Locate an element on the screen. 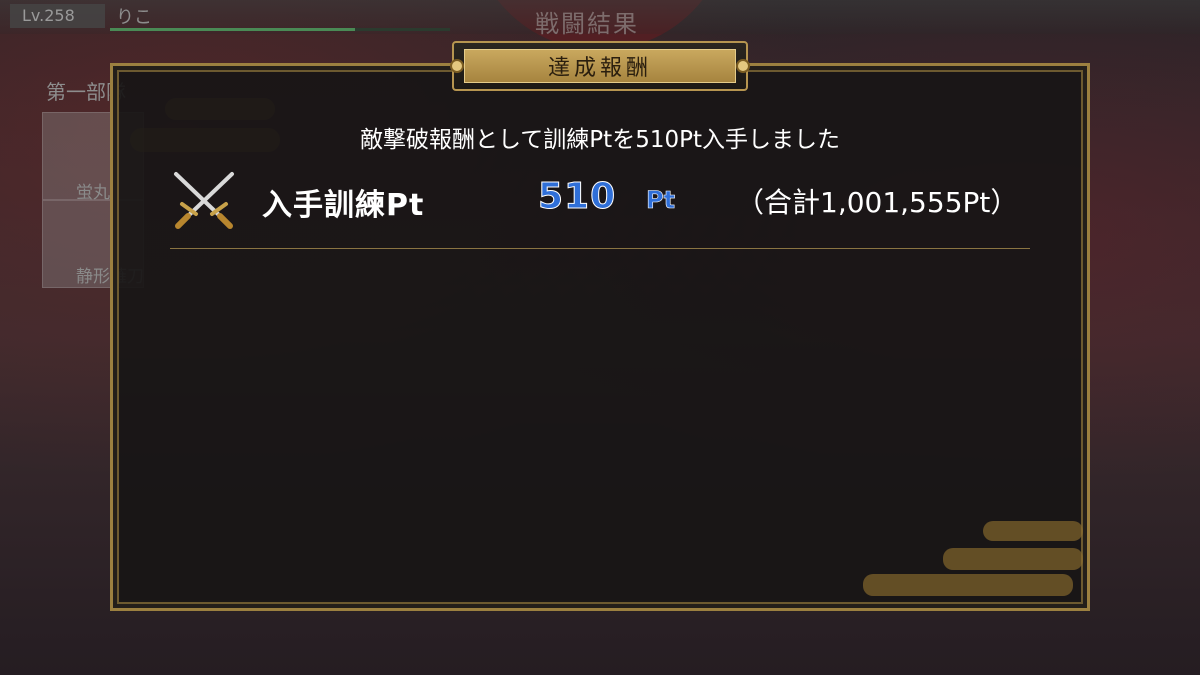  reward-message: 敵撃破報酬として訓練Ptを510Pt入手しました is located at coordinates (600, 140).